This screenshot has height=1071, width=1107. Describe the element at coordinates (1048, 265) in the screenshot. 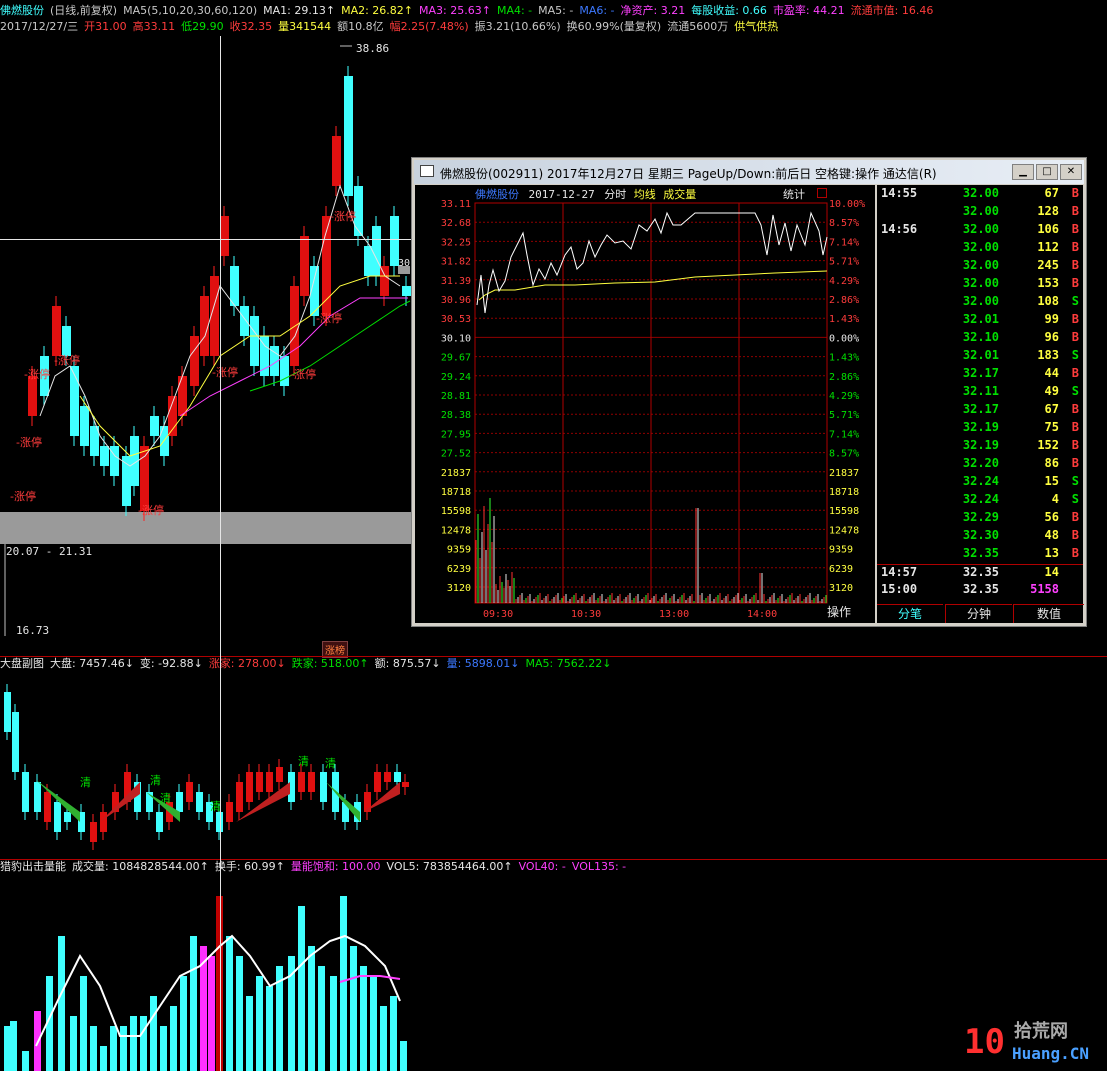

I see `tick-volume: 245` at that location.